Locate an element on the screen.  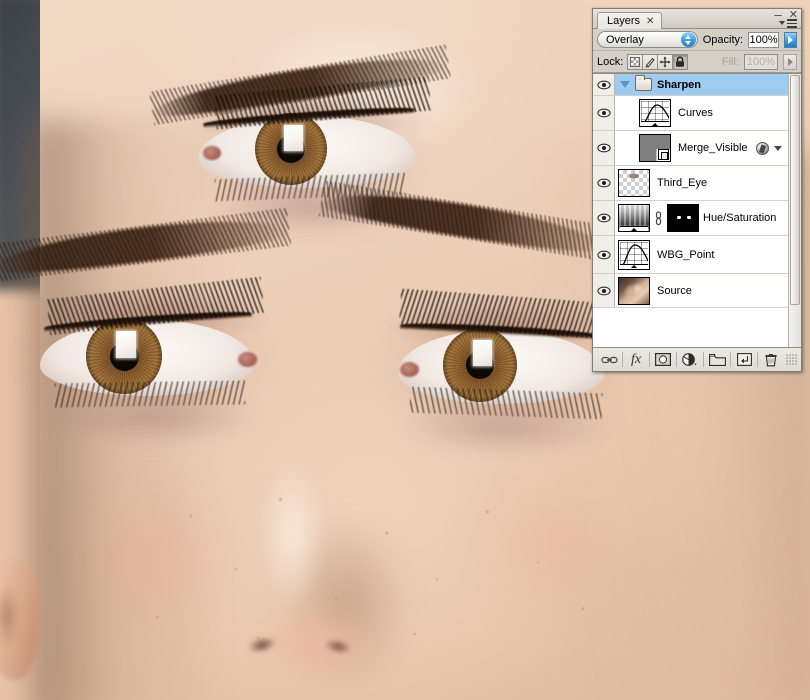
layer-list-scrollbar is located at coordinates (794, 210).